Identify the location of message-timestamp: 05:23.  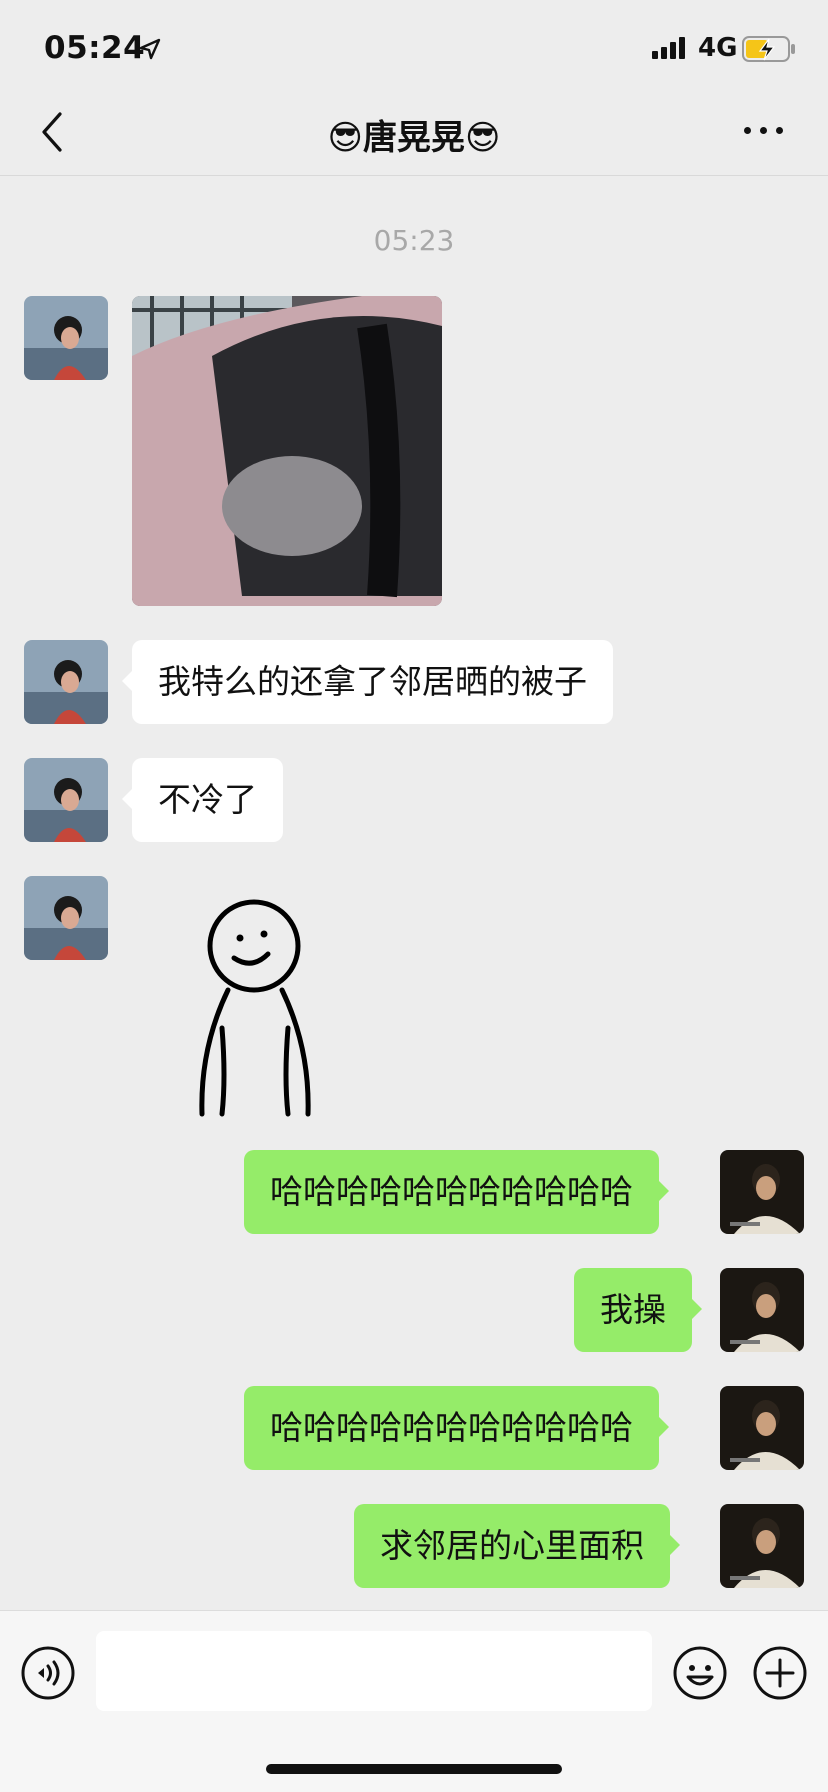
(414, 240).